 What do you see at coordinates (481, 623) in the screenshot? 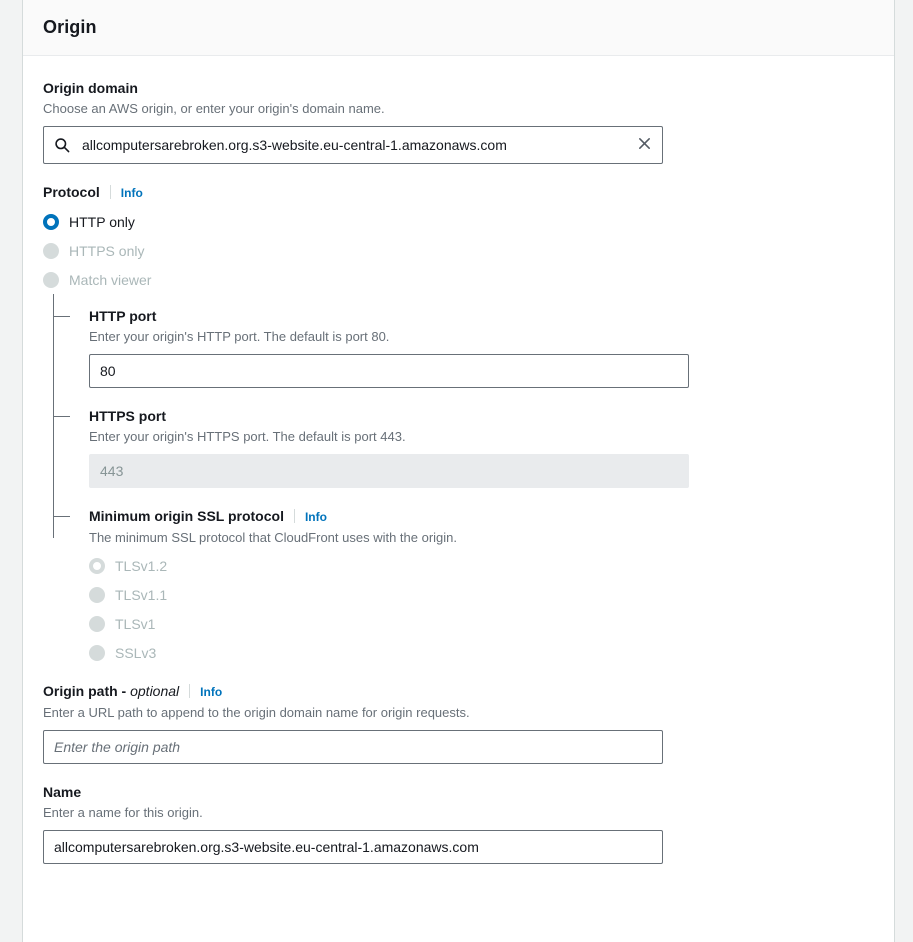
I see `min-ssl-option-tlsv1: TLSv1` at bounding box center [481, 623].